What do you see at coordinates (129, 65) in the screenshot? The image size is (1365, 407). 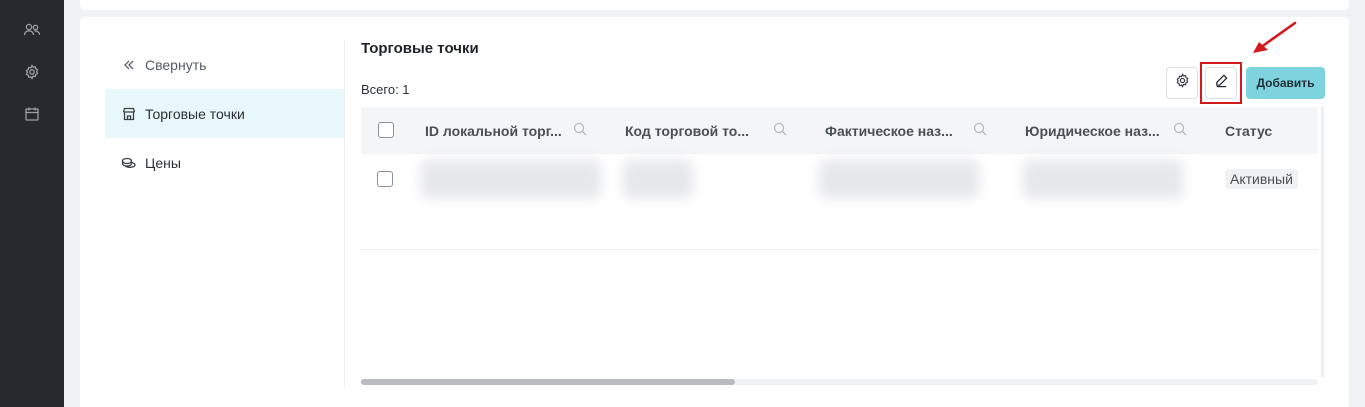 I see `double-chevron-left-icon` at bounding box center [129, 65].